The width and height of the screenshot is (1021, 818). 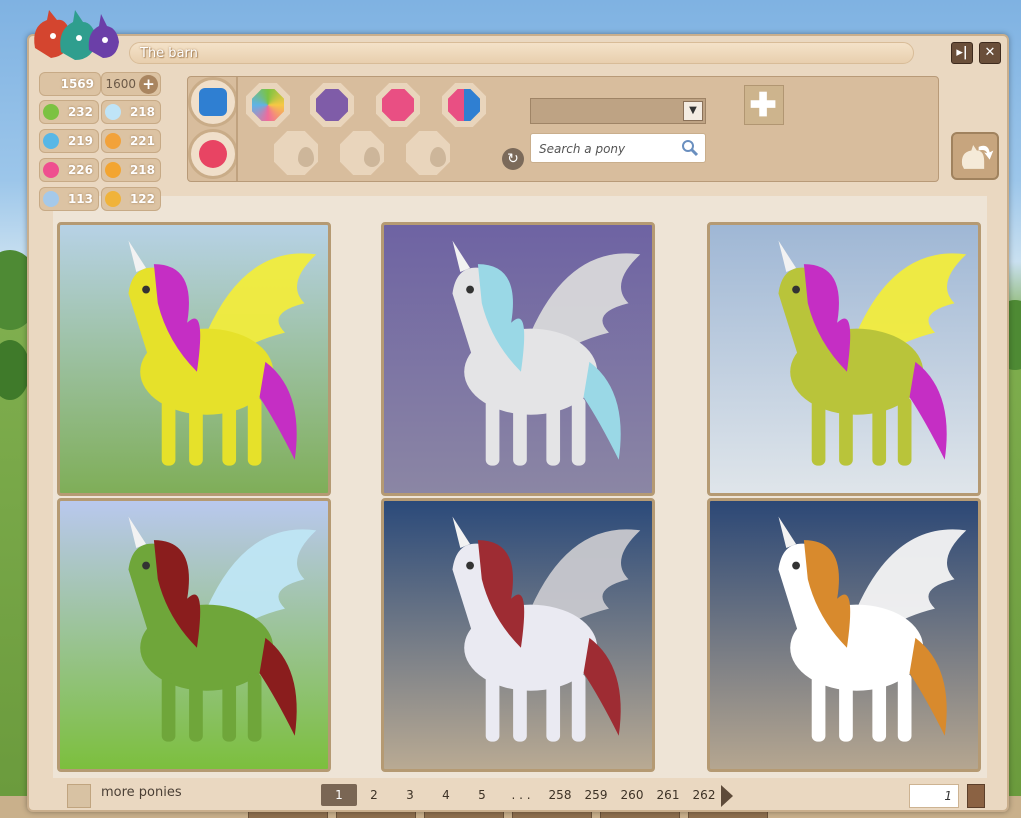 I want to click on stat-value: 232, so click(x=80, y=112).